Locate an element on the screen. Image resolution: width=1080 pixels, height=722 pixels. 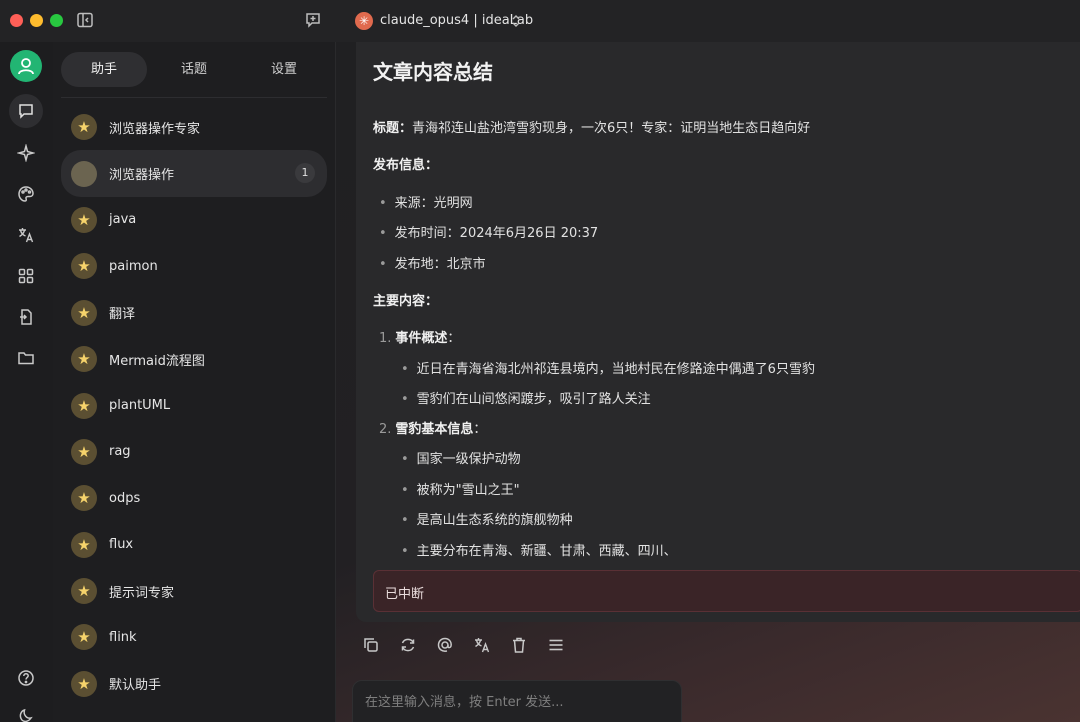
list-item: ★ 提示词专家 is located at coordinates (194, 591).